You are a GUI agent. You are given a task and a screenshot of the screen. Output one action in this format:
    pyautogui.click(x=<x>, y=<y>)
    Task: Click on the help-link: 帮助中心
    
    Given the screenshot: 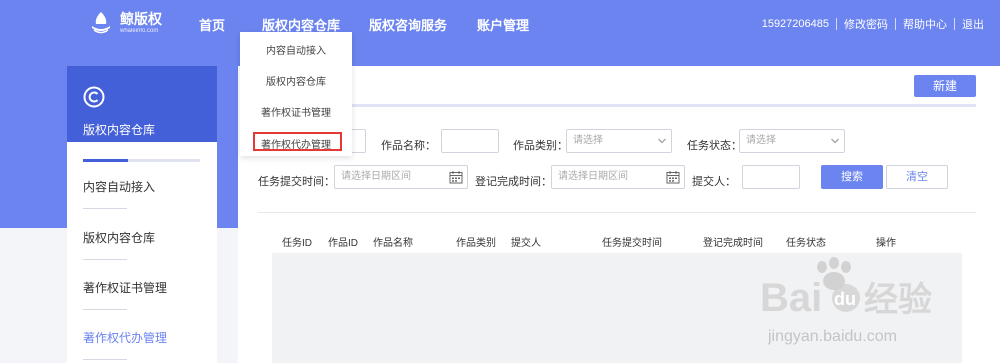 What is the action you would take?
    pyautogui.click(x=925, y=24)
    